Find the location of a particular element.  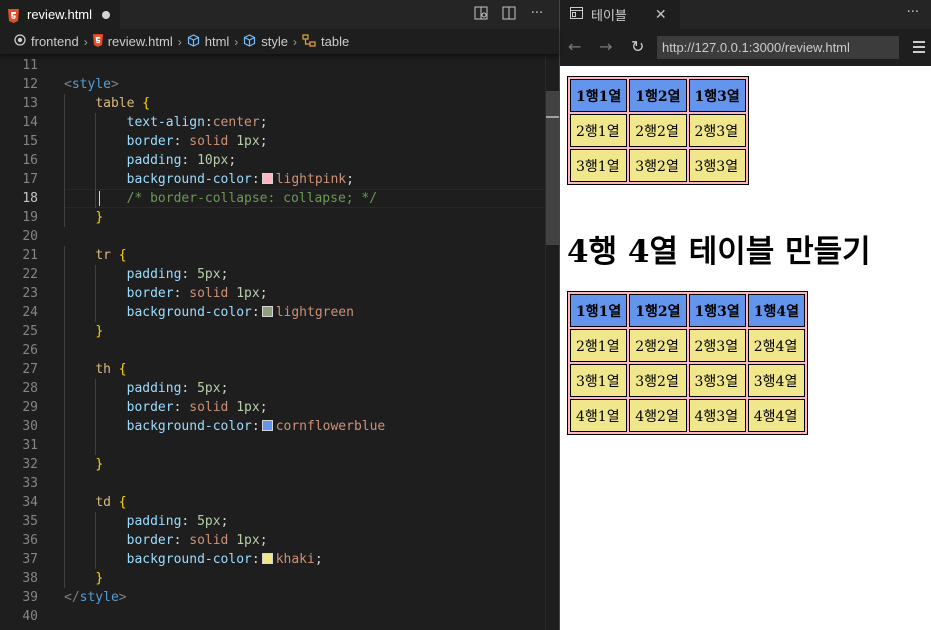

code-line: 20 is located at coordinates (272, 236).